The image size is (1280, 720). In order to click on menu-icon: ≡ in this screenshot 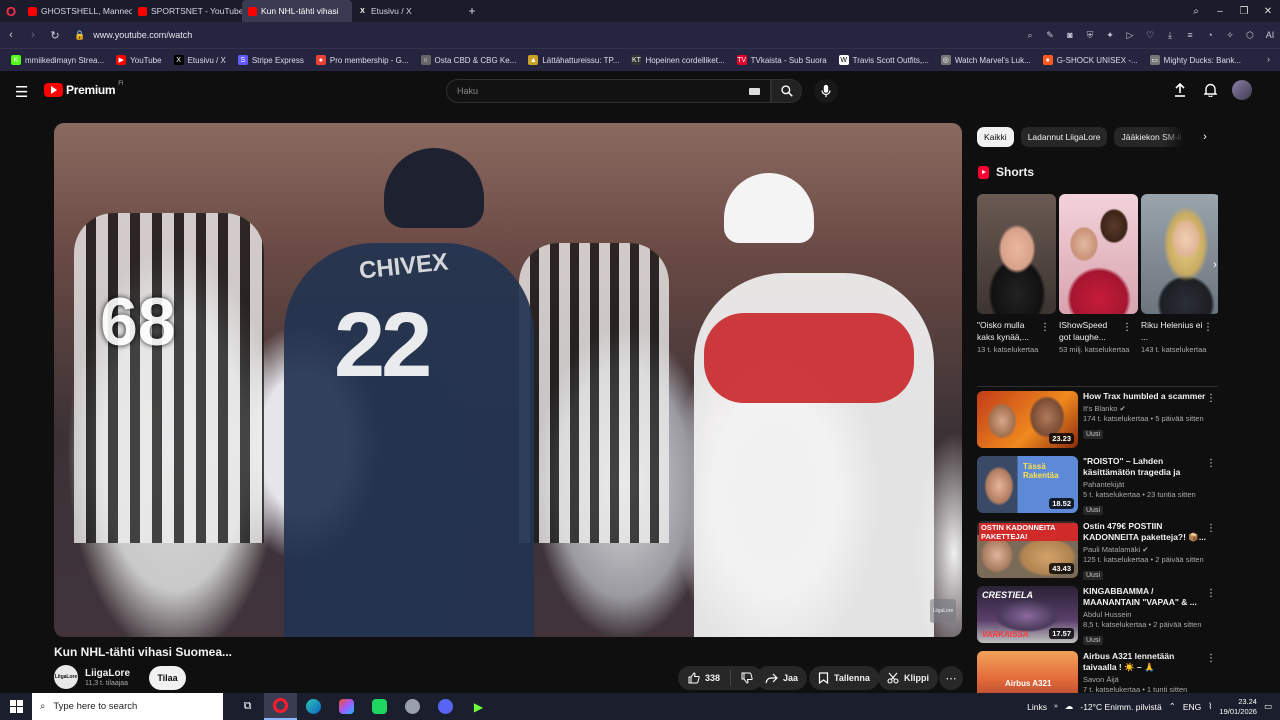, I will do `click(1190, 35)`.